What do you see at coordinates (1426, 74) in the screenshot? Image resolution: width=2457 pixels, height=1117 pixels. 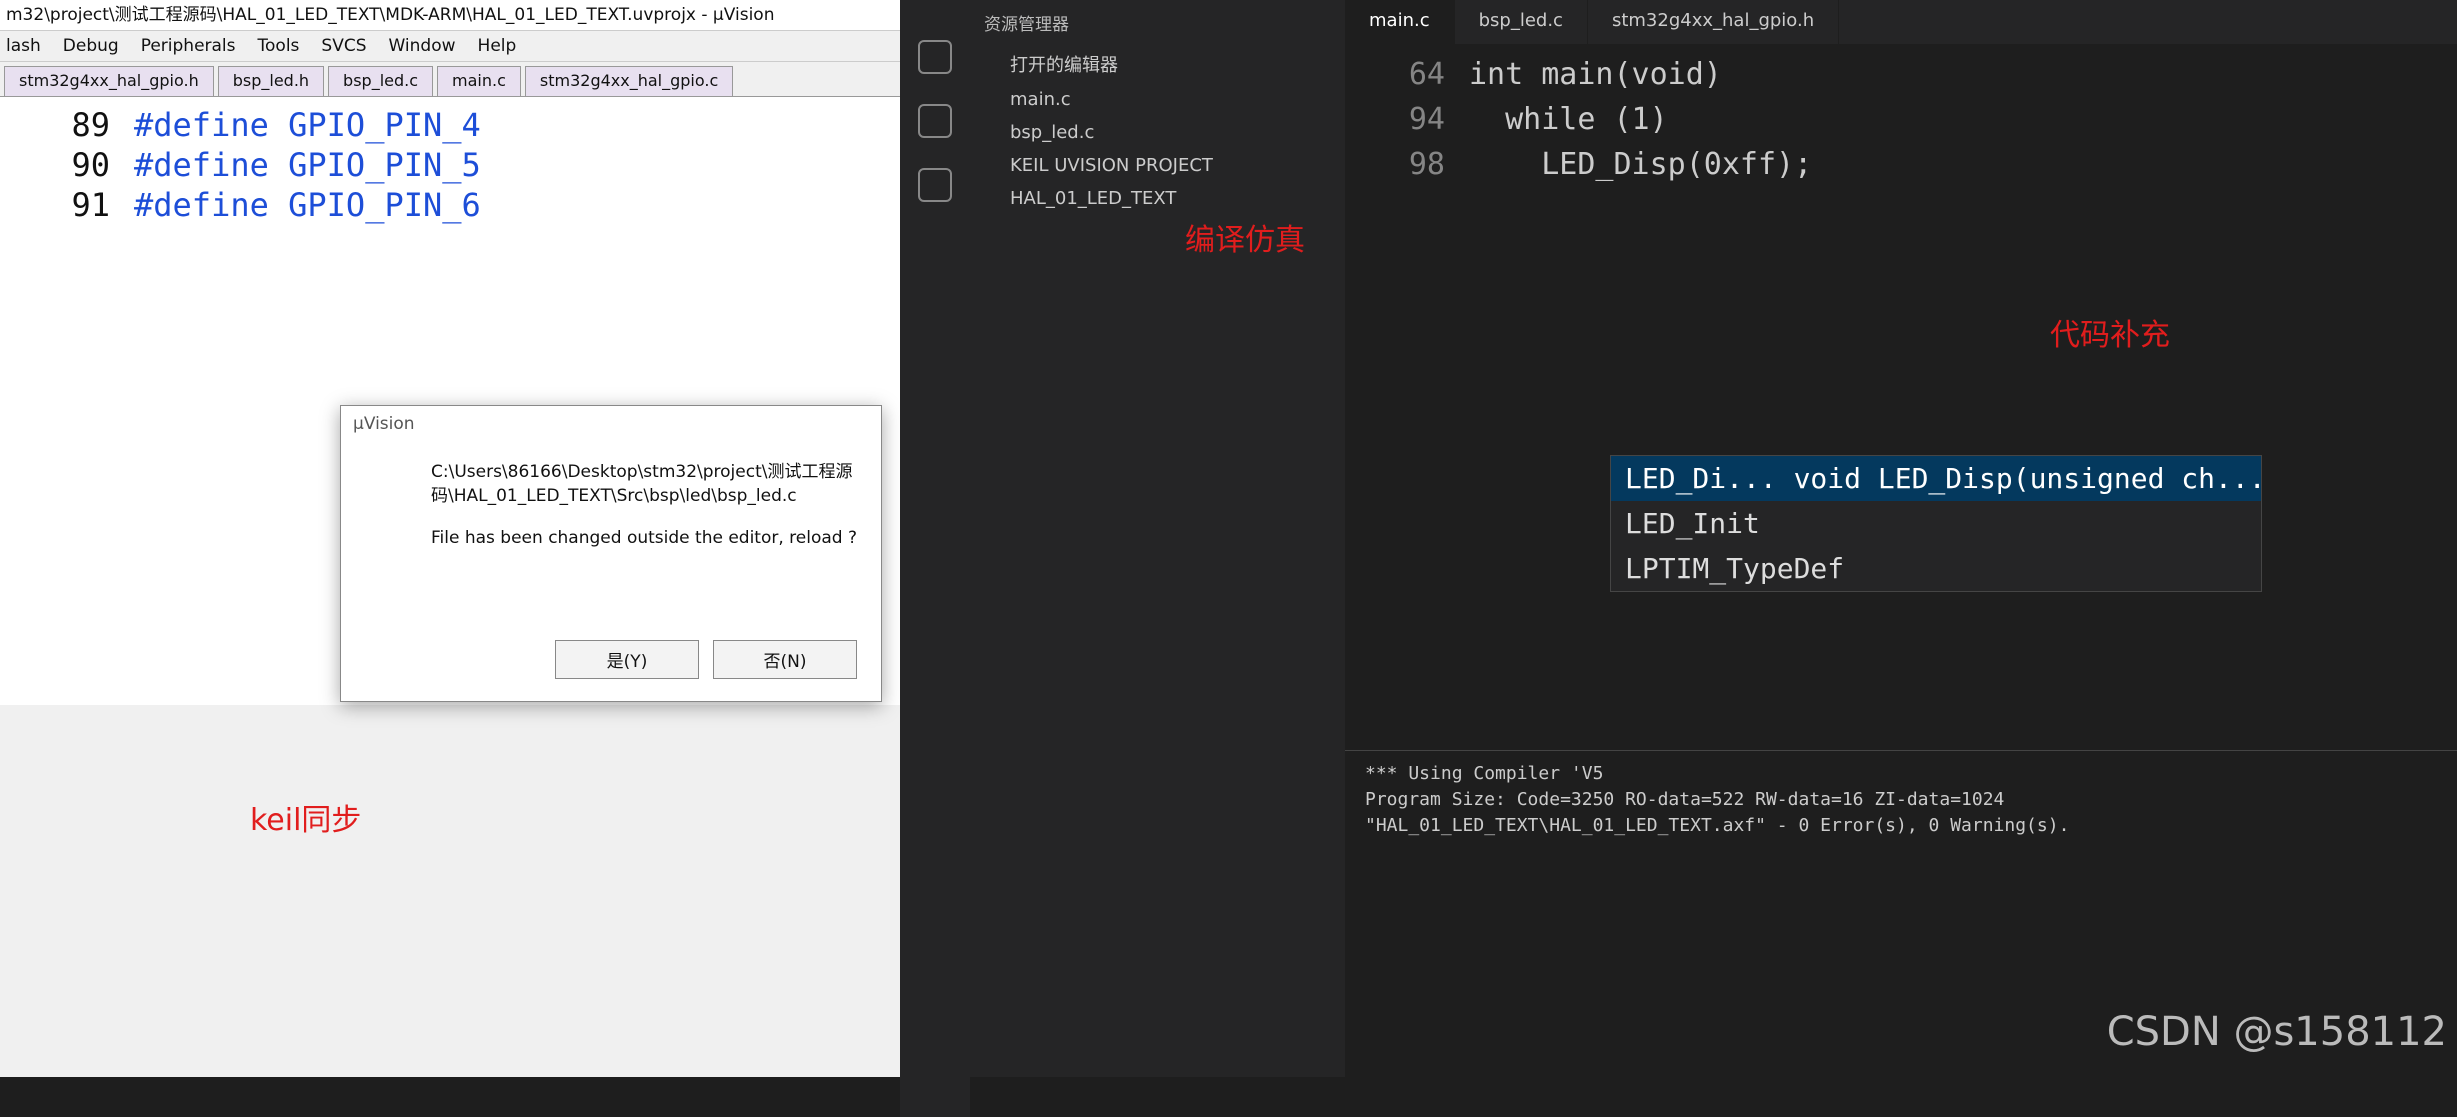 I see `line-number: 64` at bounding box center [1426, 74].